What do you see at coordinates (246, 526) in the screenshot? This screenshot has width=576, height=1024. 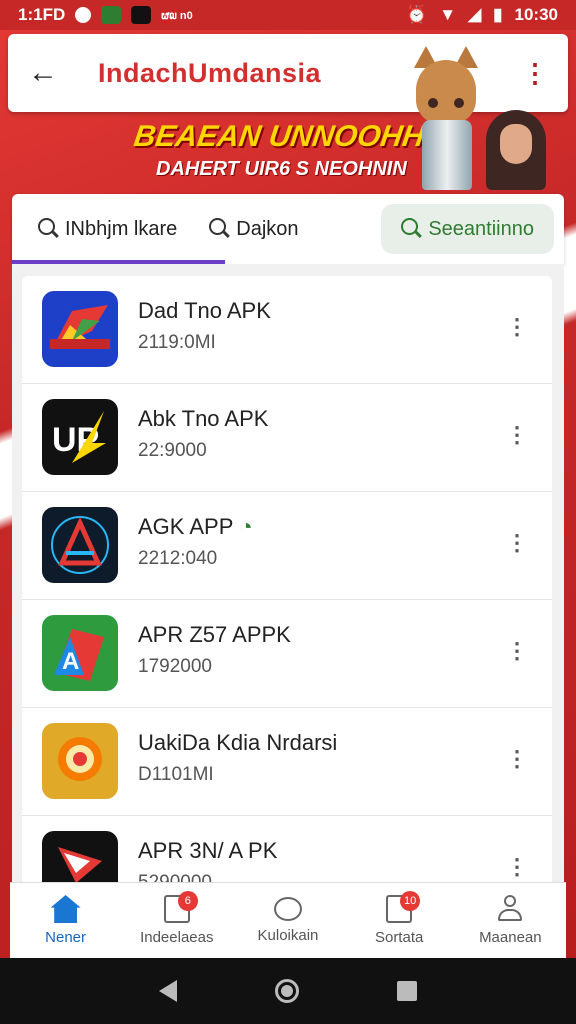 I see `verified-badge-icon: ◔` at bounding box center [246, 526].